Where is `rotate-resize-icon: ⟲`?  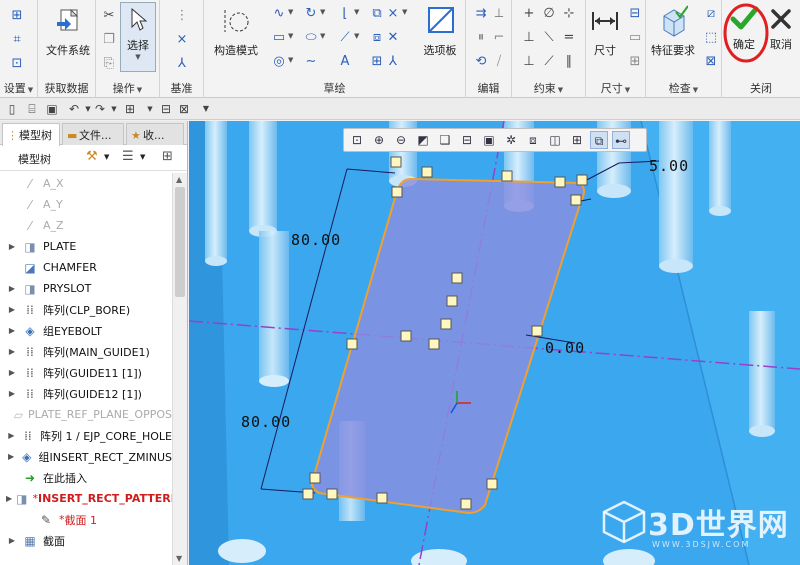 rotate-resize-icon: ⟲ is located at coordinates (481, 61).